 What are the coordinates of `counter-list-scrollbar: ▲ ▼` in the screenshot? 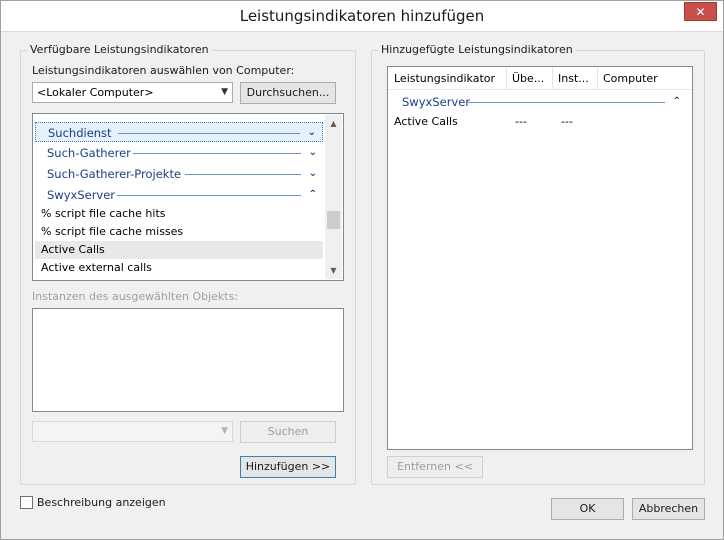 It's located at (333, 197).